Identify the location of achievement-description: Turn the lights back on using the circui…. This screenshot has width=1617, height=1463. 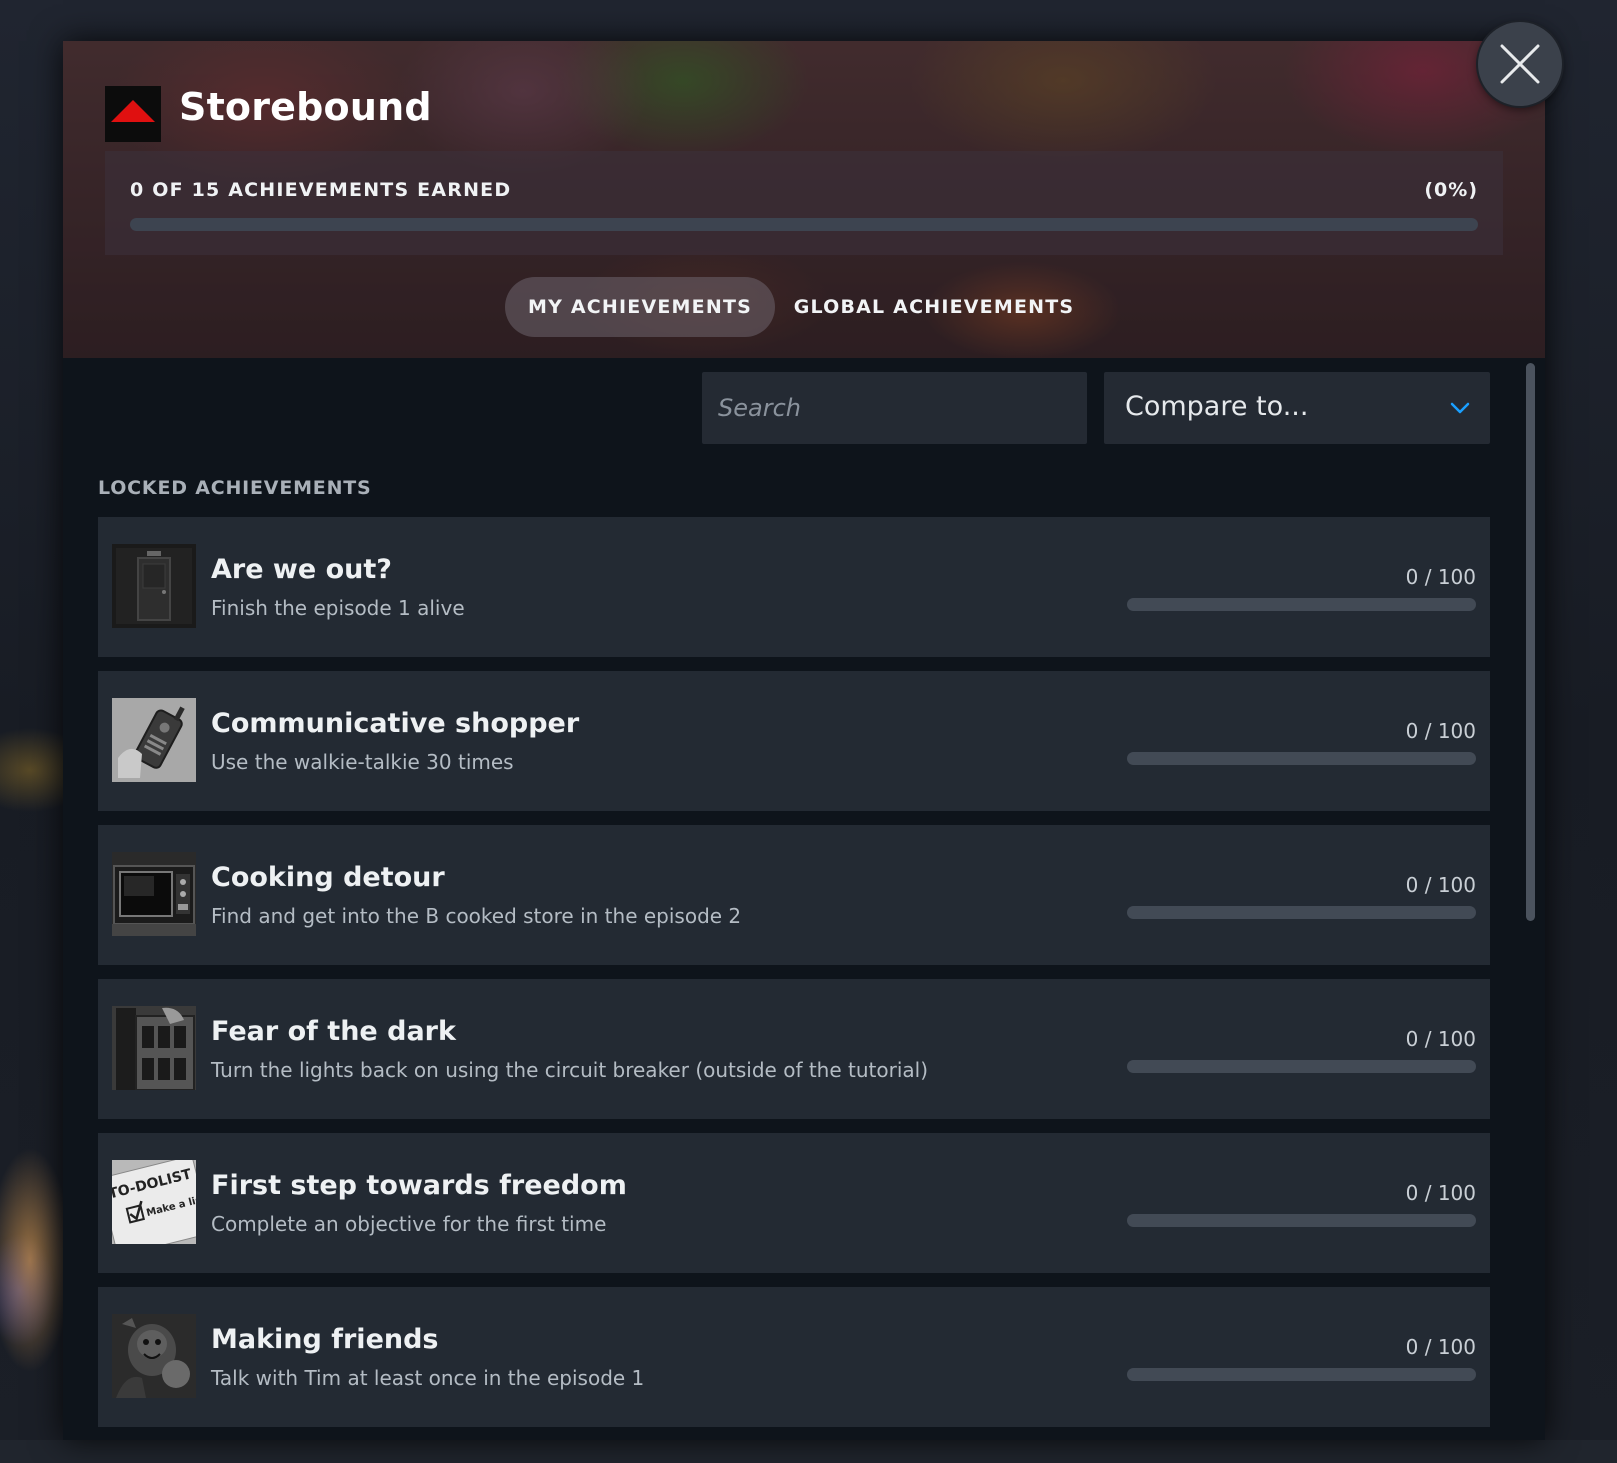
(570, 1070).